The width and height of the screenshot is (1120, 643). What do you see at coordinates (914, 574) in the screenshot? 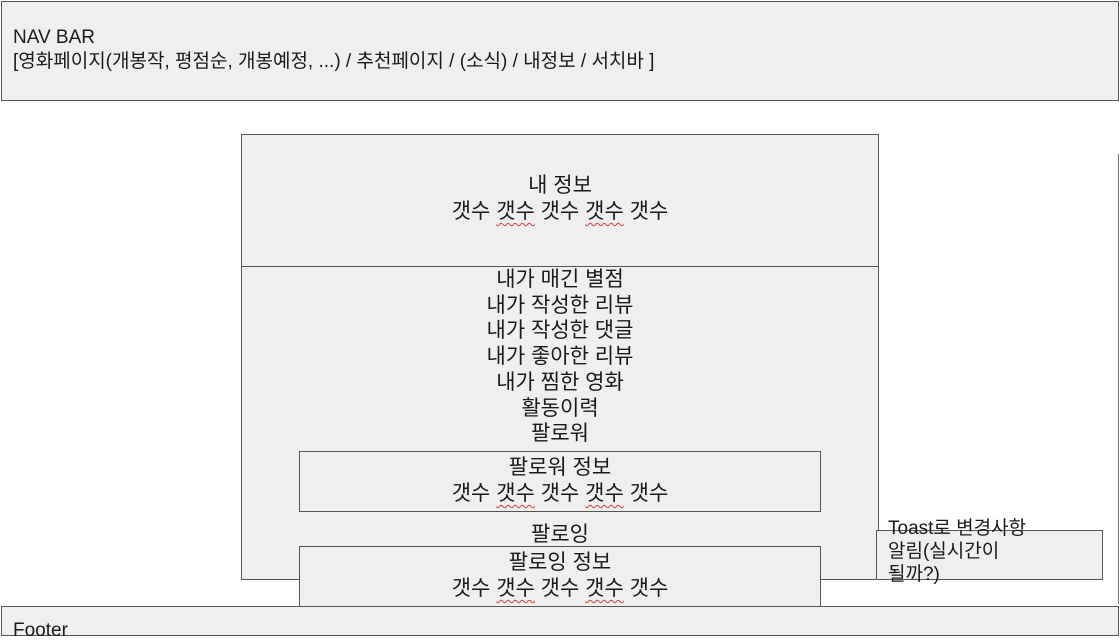
I see `toast-line: 될까?)` at bounding box center [914, 574].